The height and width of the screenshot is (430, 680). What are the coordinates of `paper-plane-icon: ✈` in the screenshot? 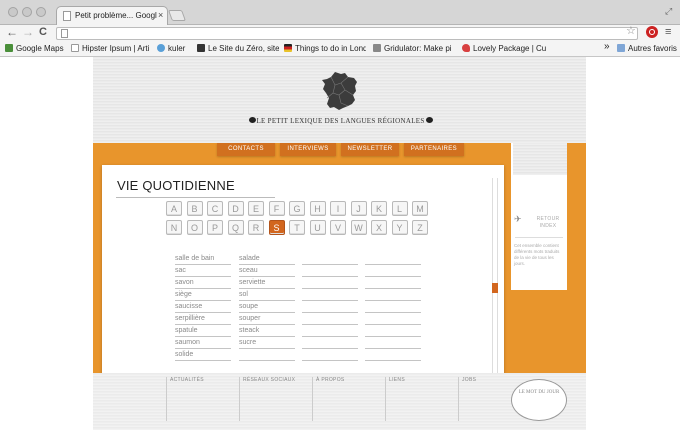 It's located at (518, 219).